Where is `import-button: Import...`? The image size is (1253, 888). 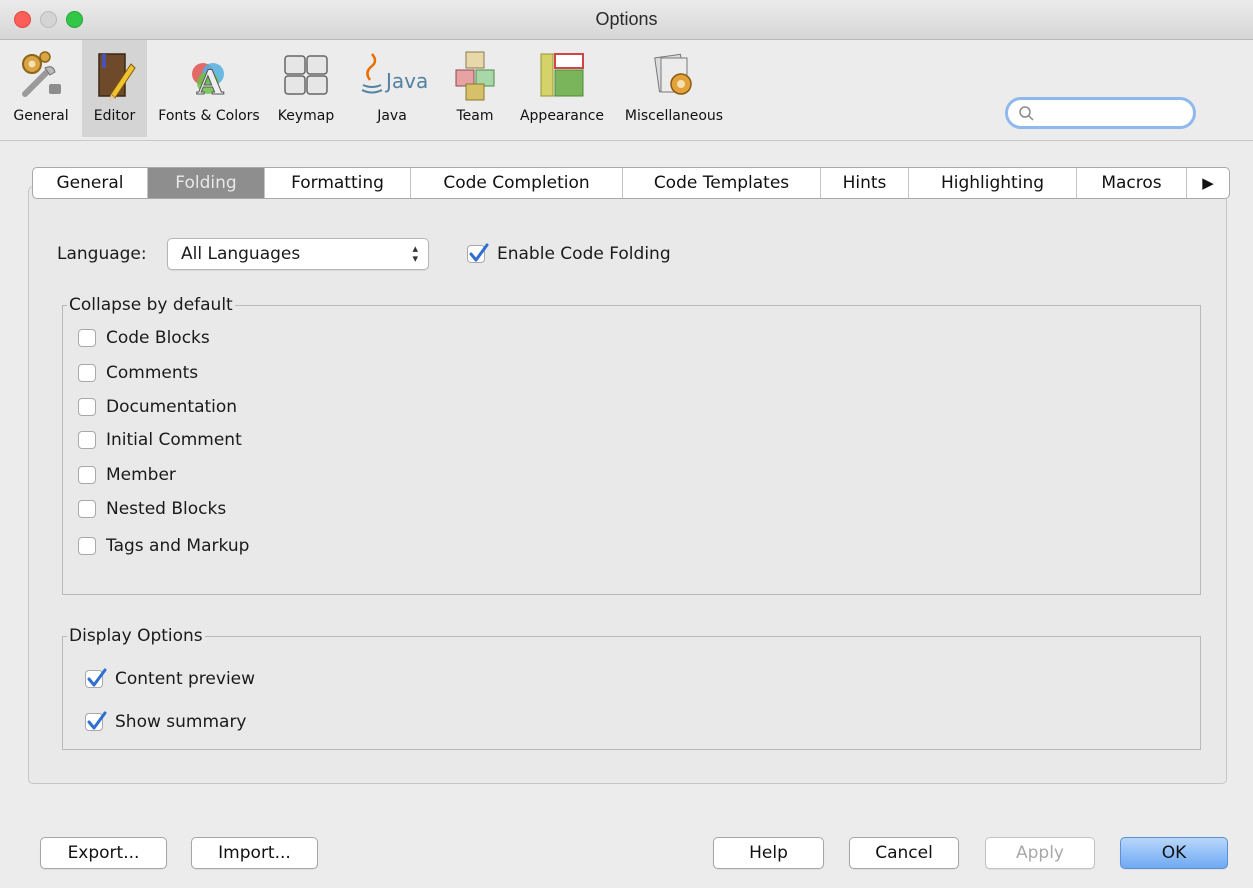
import-button: Import... is located at coordinates (254, 853).